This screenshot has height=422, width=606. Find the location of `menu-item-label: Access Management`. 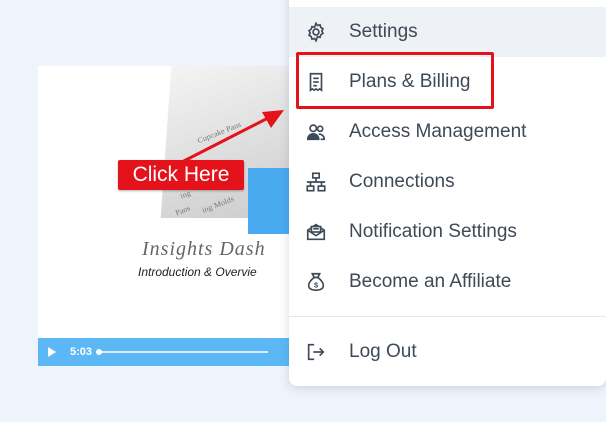

menu-item-label: Access Management is located at coordinates (438, 131).